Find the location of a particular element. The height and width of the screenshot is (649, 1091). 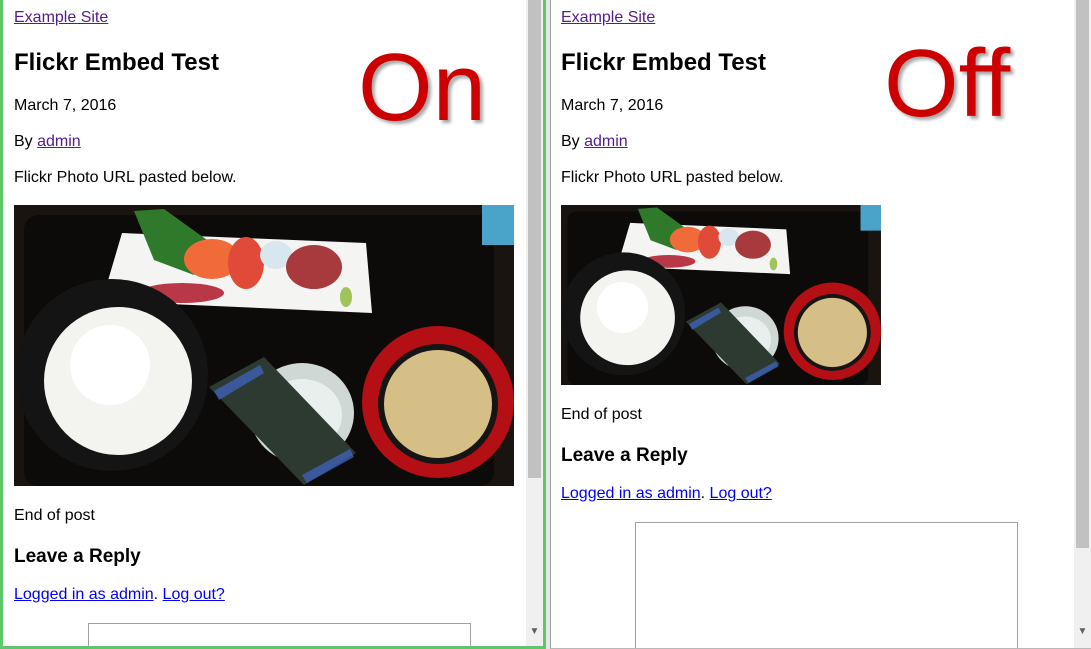

photo-illustration is located at coordinates (721, 295).